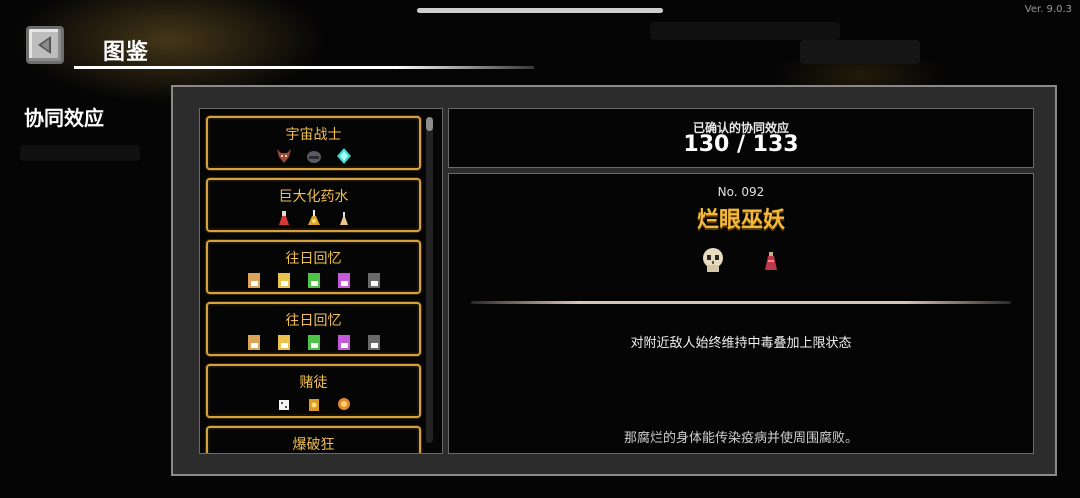 This screenshot has width=1080, height=498. I want to click on list-item-name: 赌徒, so click(313, 383).